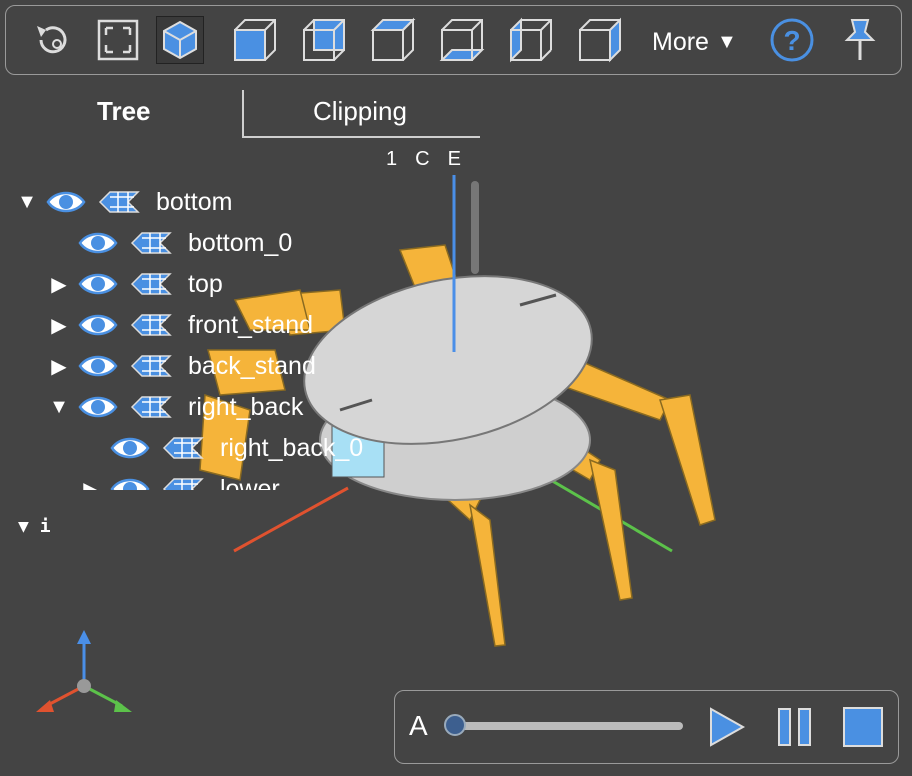 Image resolution: width=912 pixels, height=776 pixels. I want to click on iso-view-icon, so click(180, 40).